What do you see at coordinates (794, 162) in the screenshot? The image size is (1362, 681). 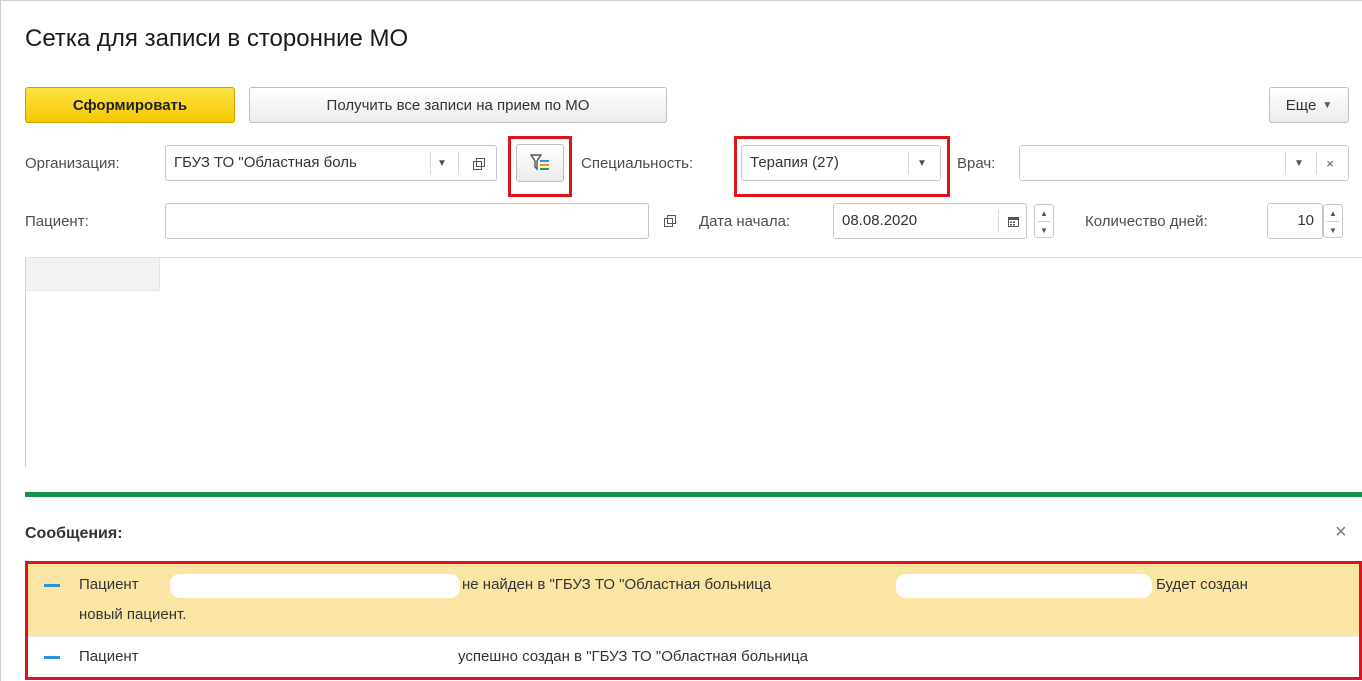 I see `specialty-value: Терапия (27)` at bounding box center [794, 162].